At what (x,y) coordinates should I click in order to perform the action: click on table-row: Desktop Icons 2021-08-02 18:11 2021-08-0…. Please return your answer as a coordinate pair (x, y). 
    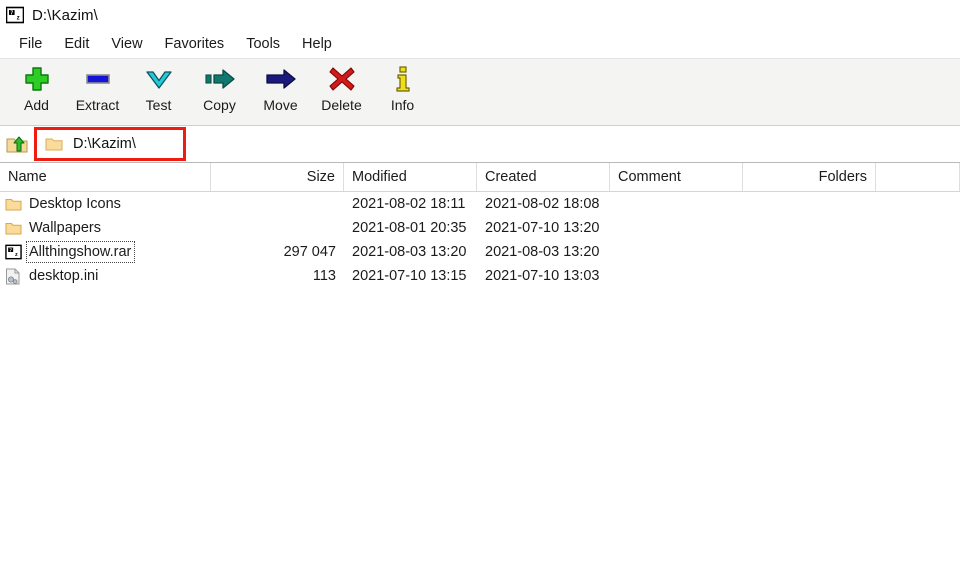
    Looking at the image, I should click on (480, 204).